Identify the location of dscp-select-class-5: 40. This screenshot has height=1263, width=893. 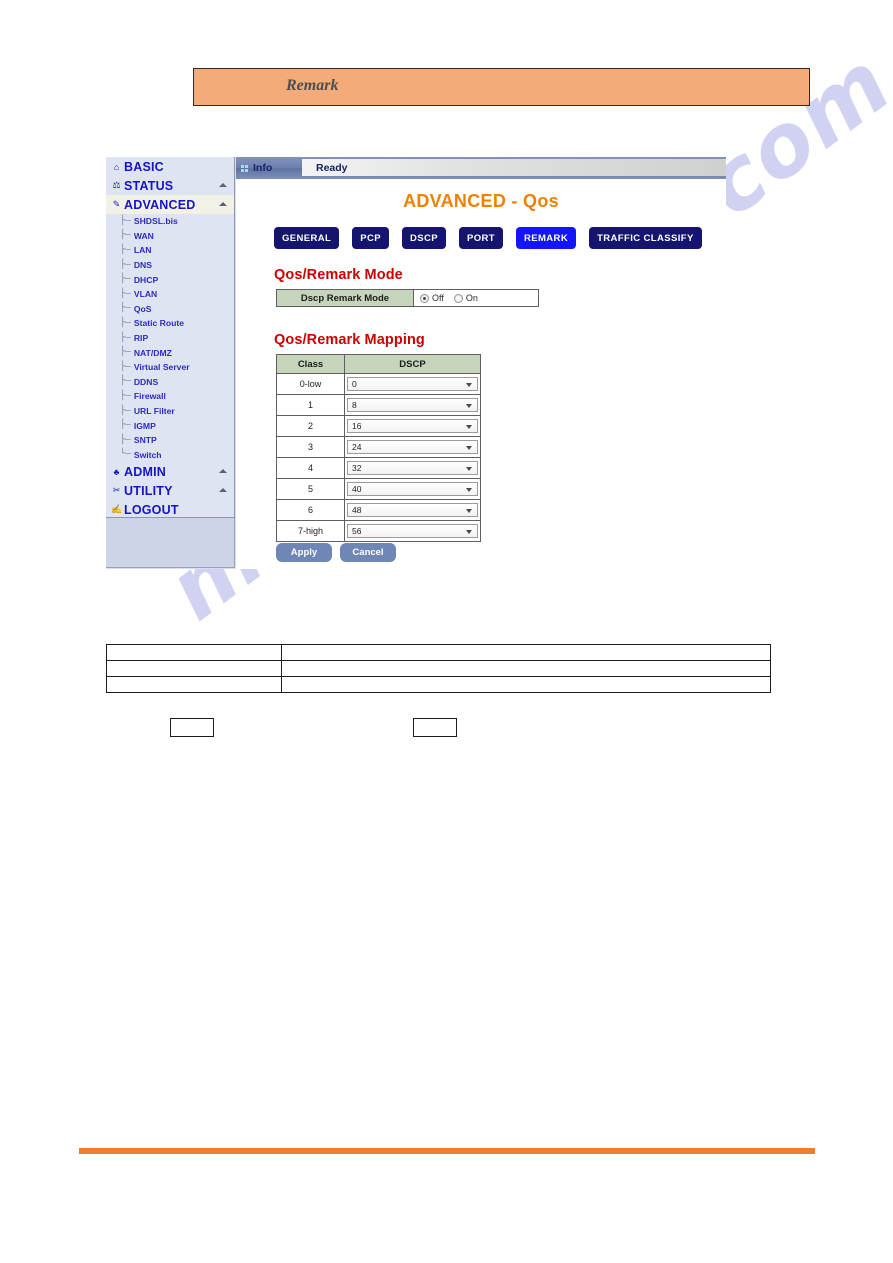
(412, 489).